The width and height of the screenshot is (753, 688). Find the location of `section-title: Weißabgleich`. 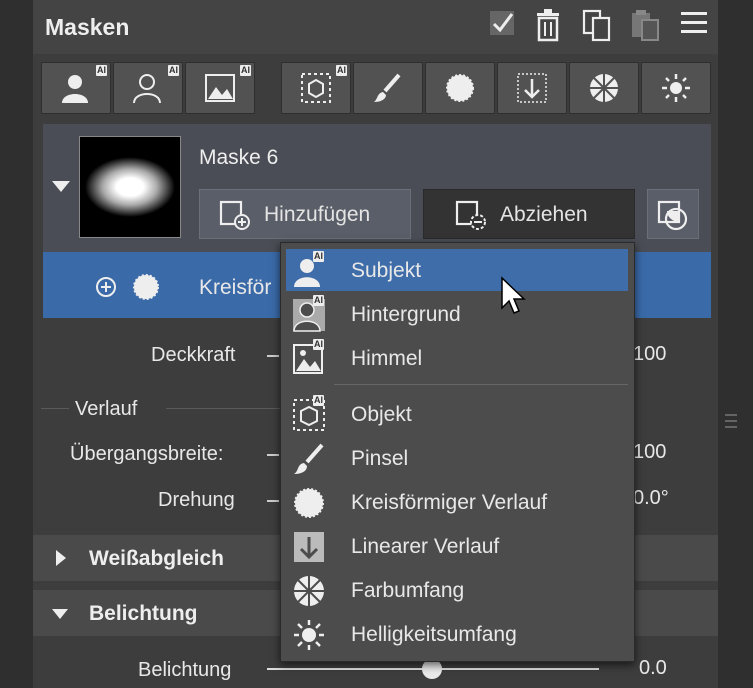

section-title: Weißabgleich is located at coordinates (156, 558).